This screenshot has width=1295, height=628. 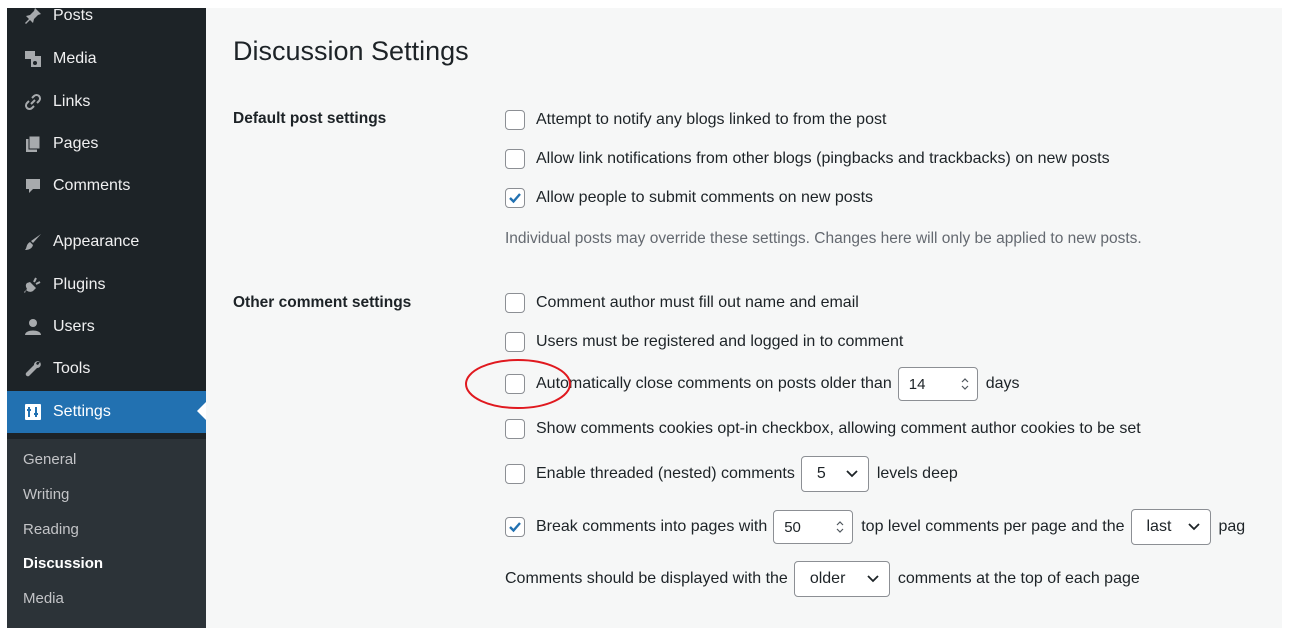 I want to click on submenu-item-writing: Writing, so click(x=46, y=494).